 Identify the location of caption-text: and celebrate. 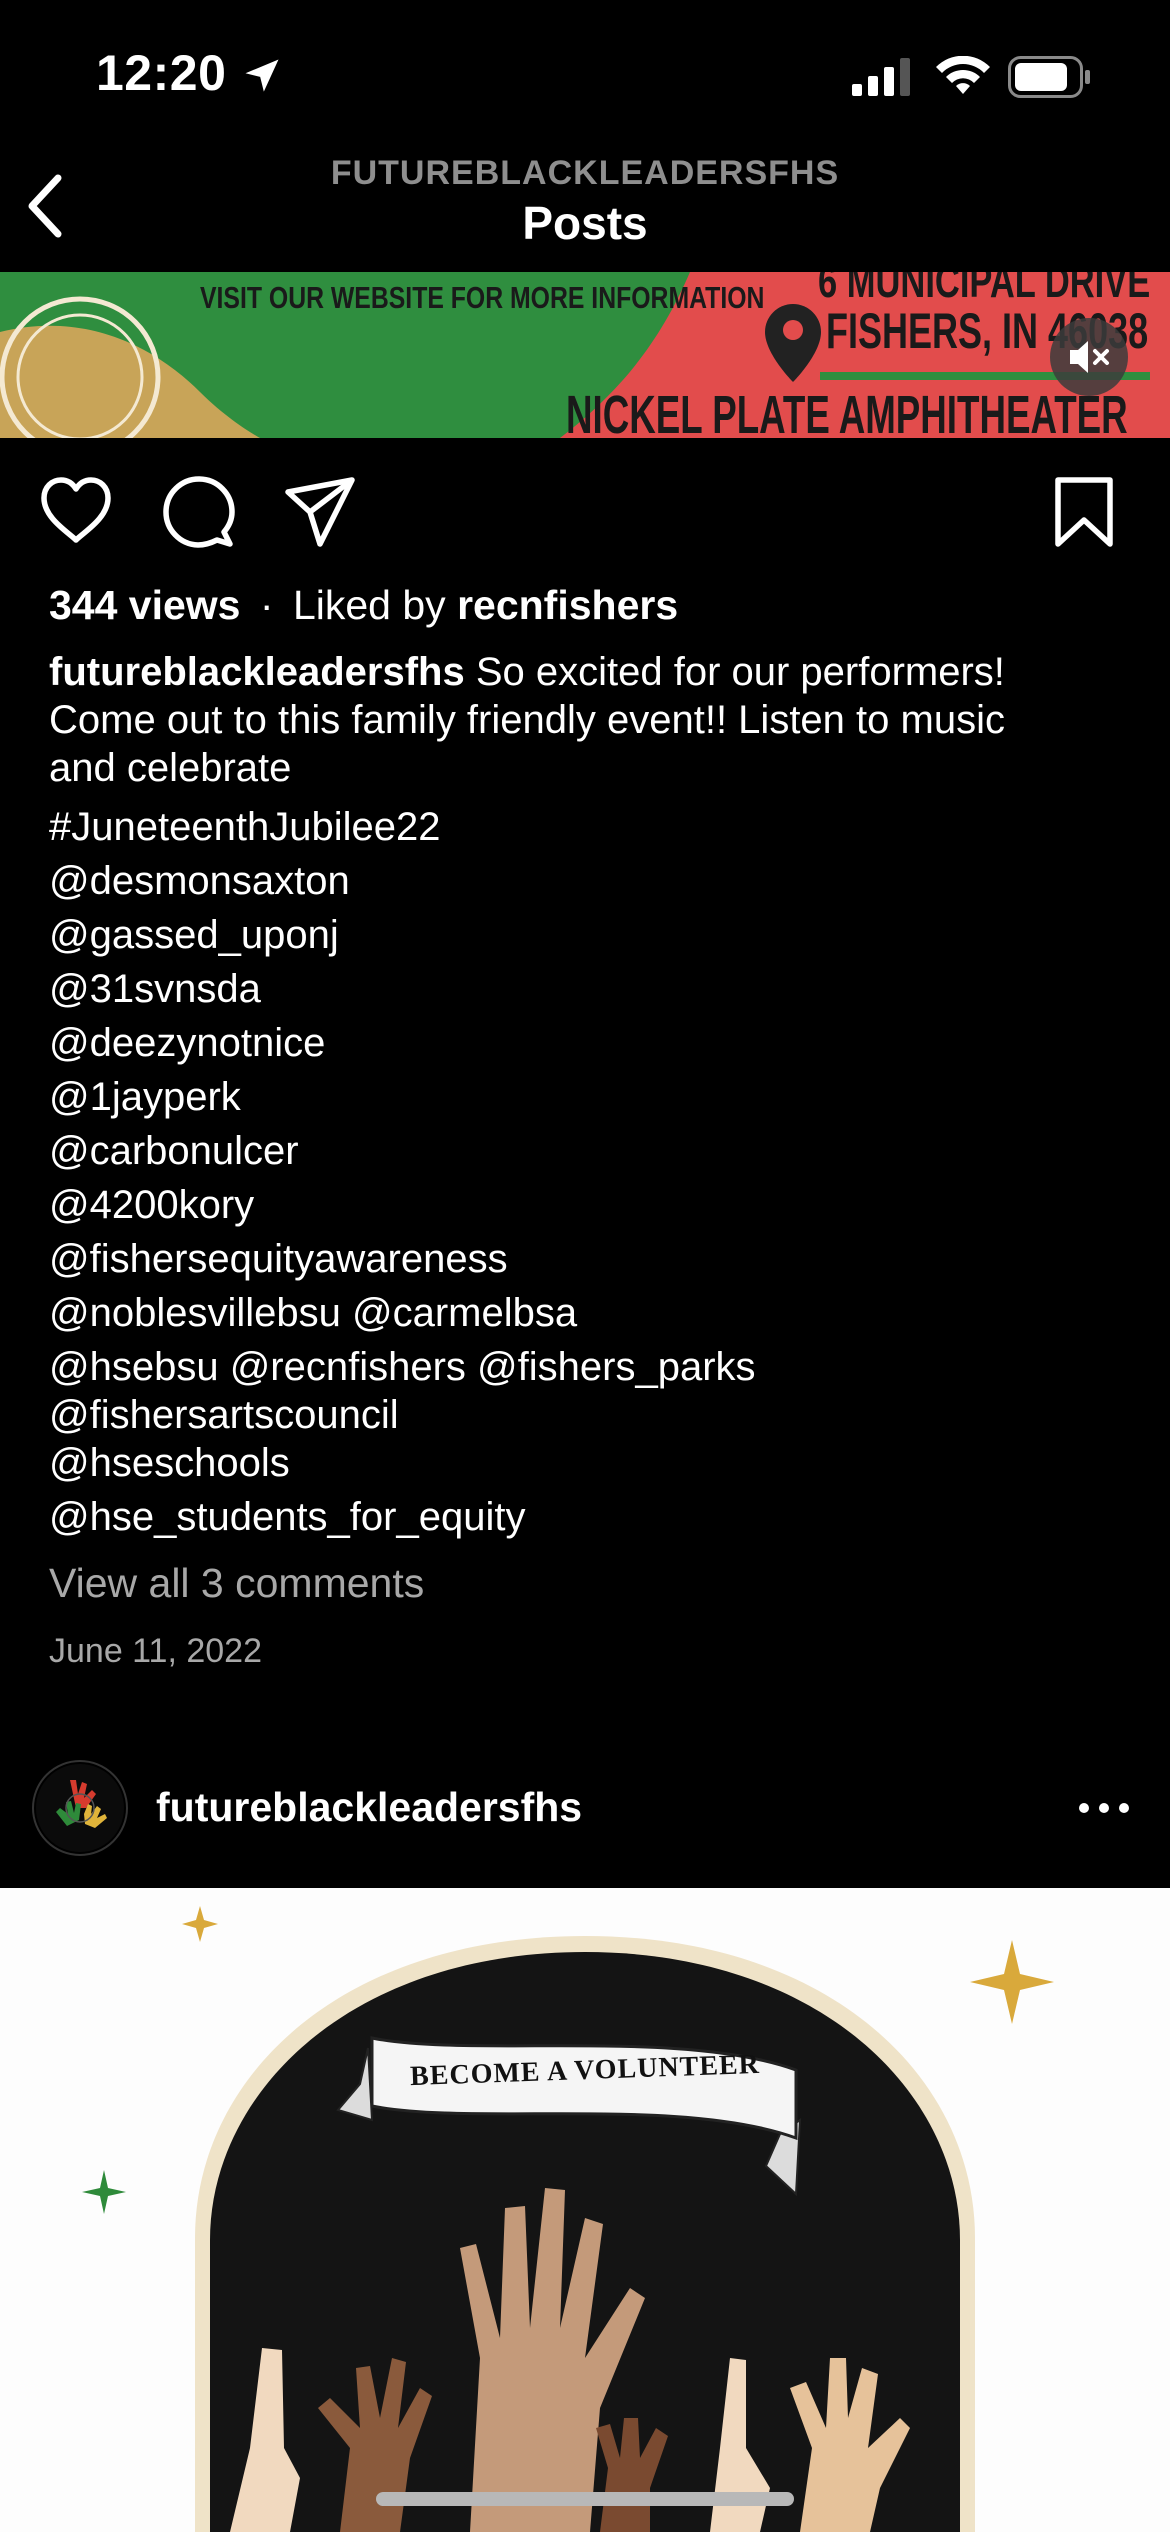
(170, 768).